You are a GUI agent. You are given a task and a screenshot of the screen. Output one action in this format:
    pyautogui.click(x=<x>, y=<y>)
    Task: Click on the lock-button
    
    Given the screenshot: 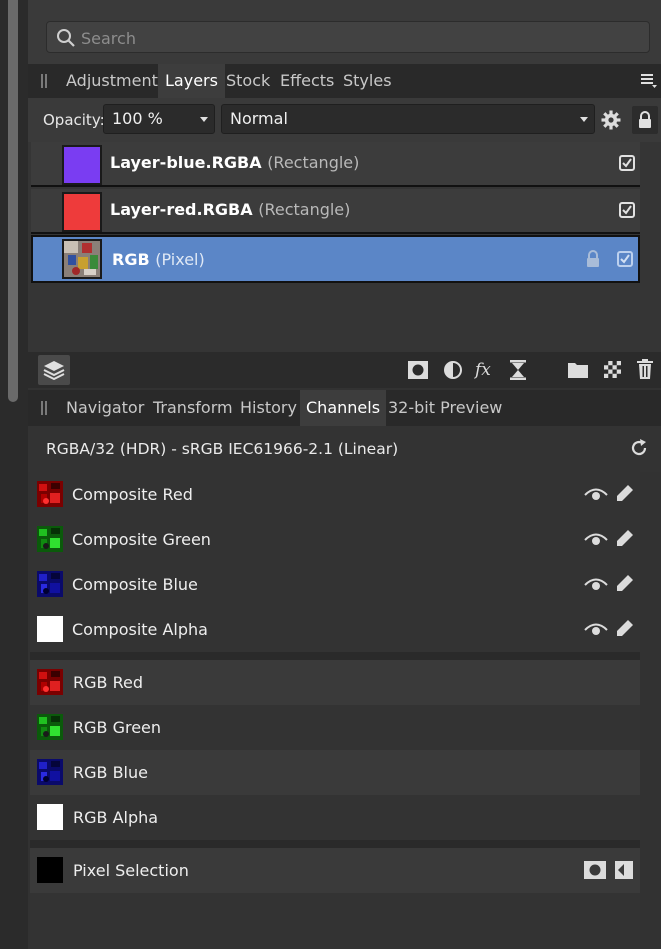 What is the action you would take?
    pyautogui.click(x=645, y=120)
    